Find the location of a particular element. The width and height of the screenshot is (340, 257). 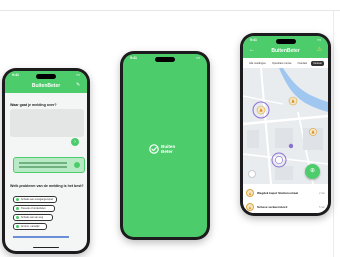

list-item-meta: 2 min is located at coordinates (322, 193).